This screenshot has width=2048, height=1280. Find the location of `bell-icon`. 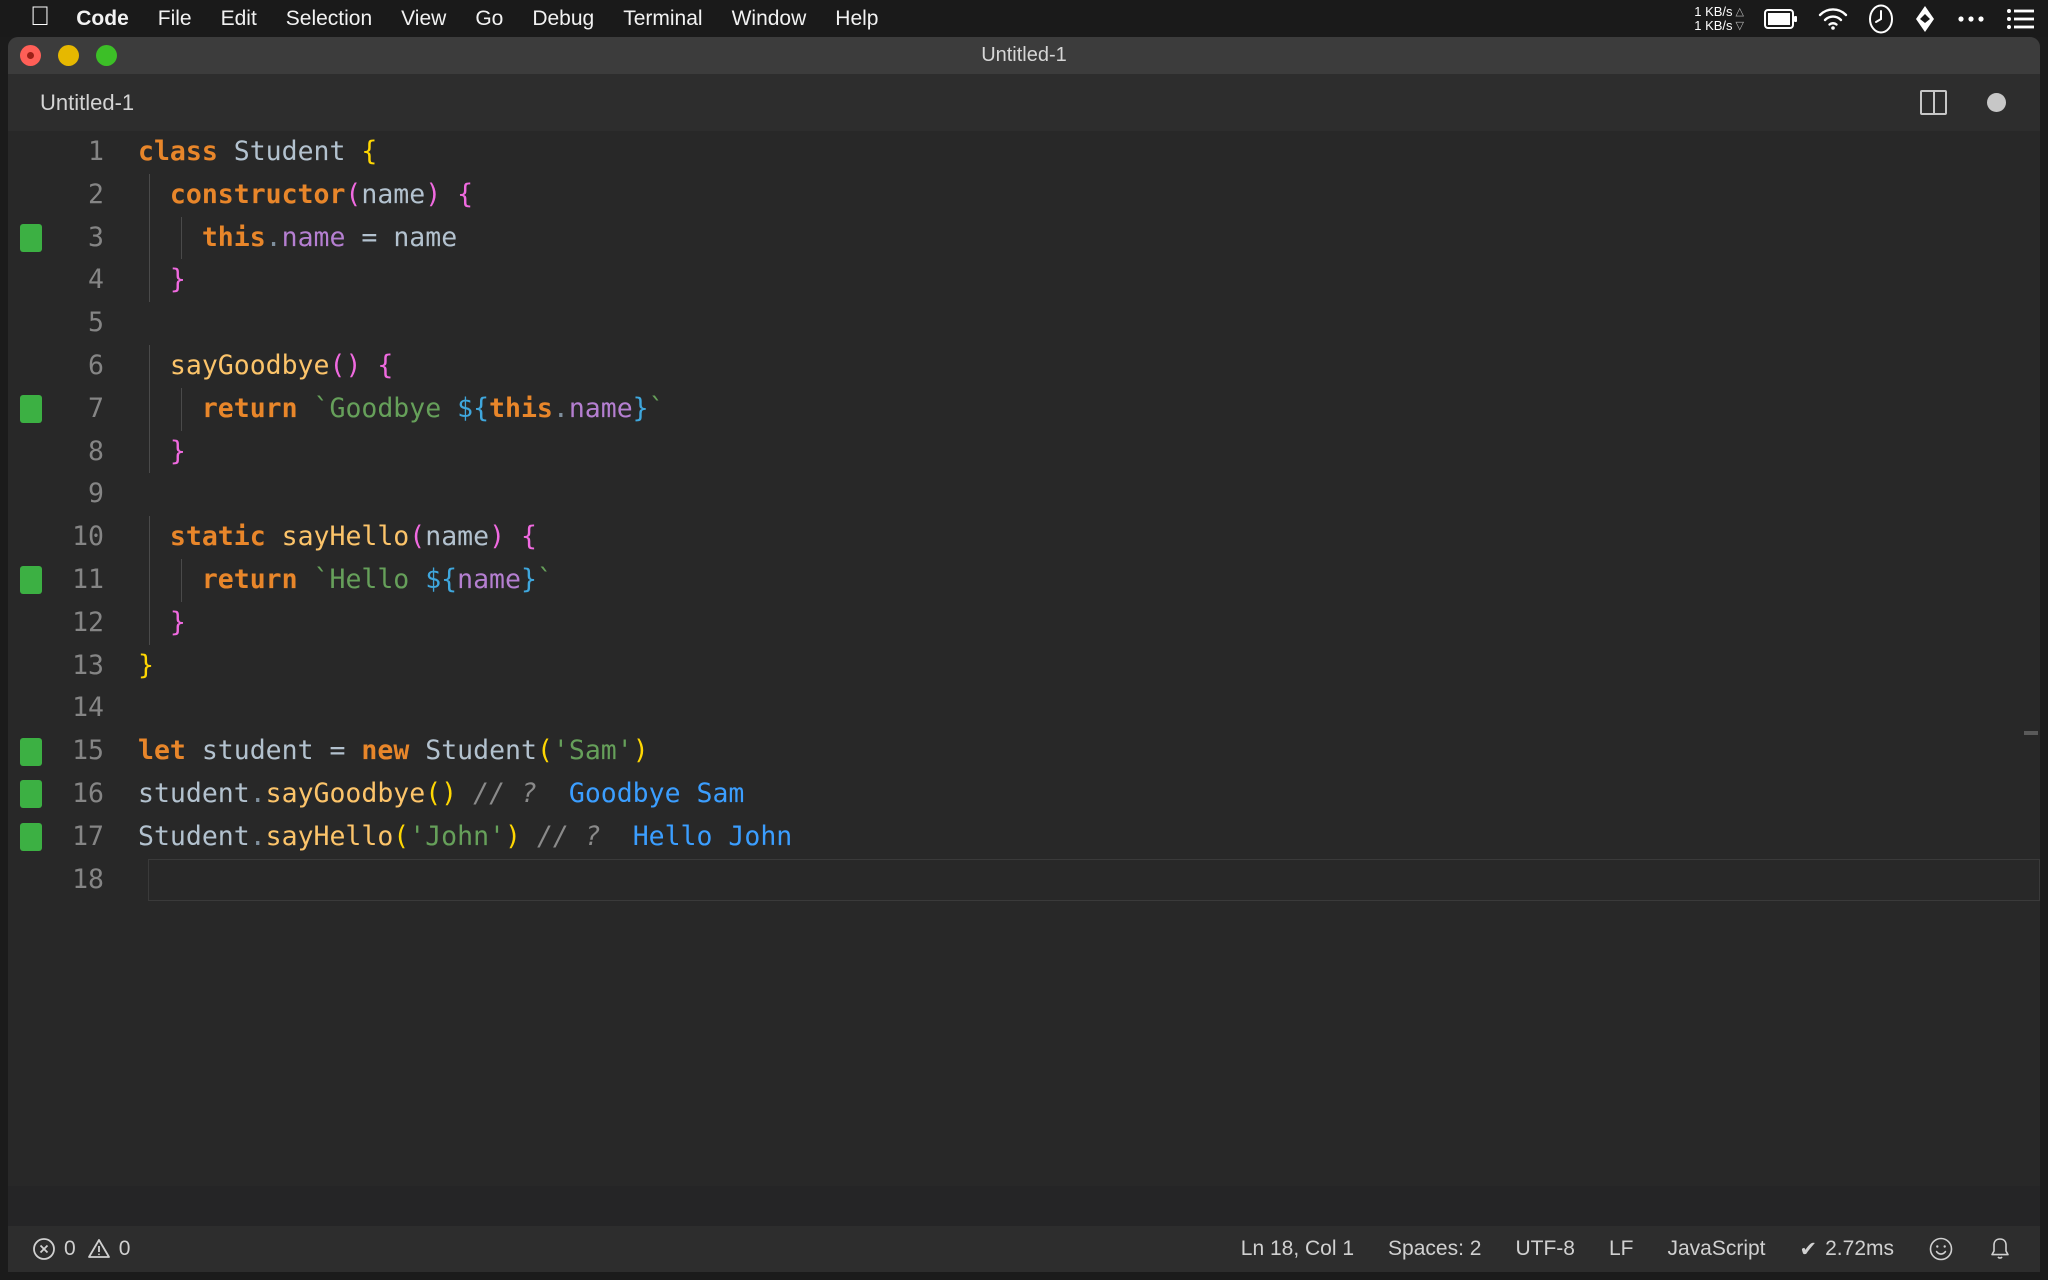

bell-icon is located at coordinates (2000, 1249).